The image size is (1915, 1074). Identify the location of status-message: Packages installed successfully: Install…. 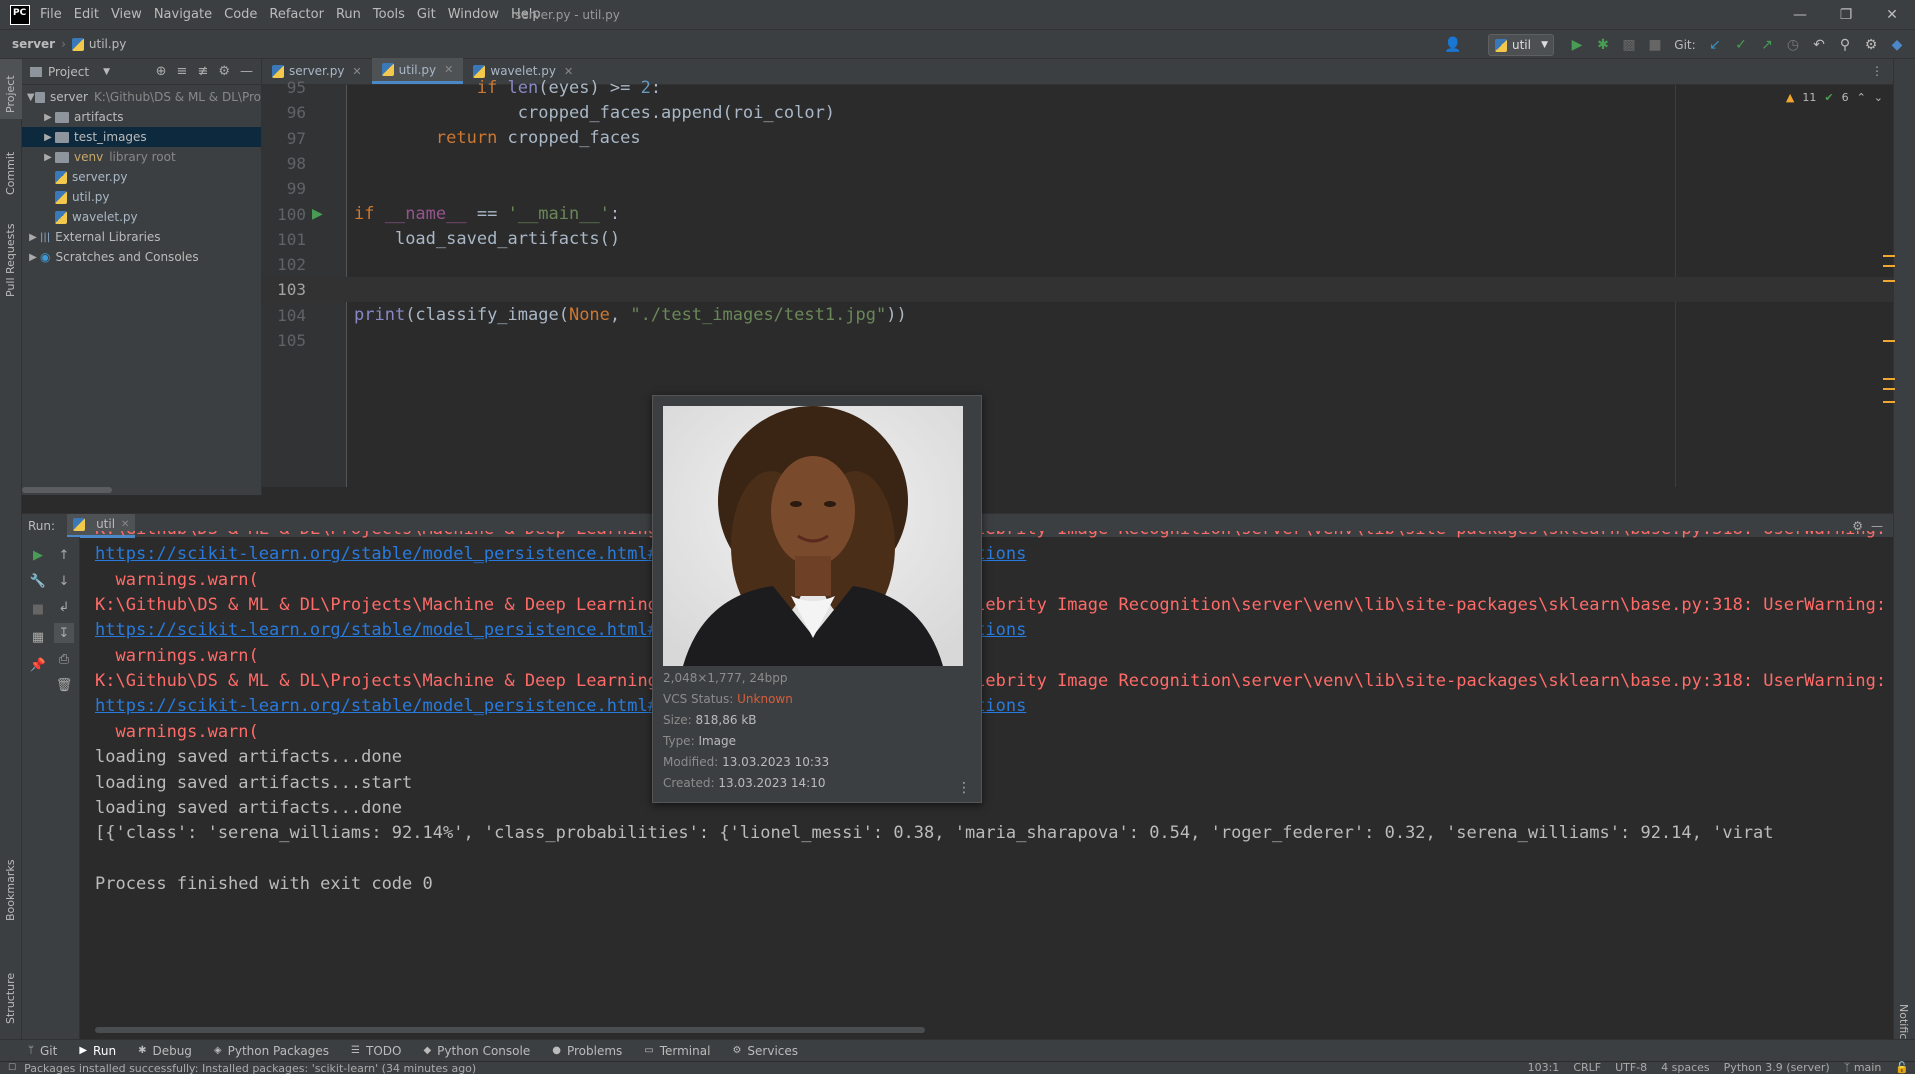
(250, 1068).